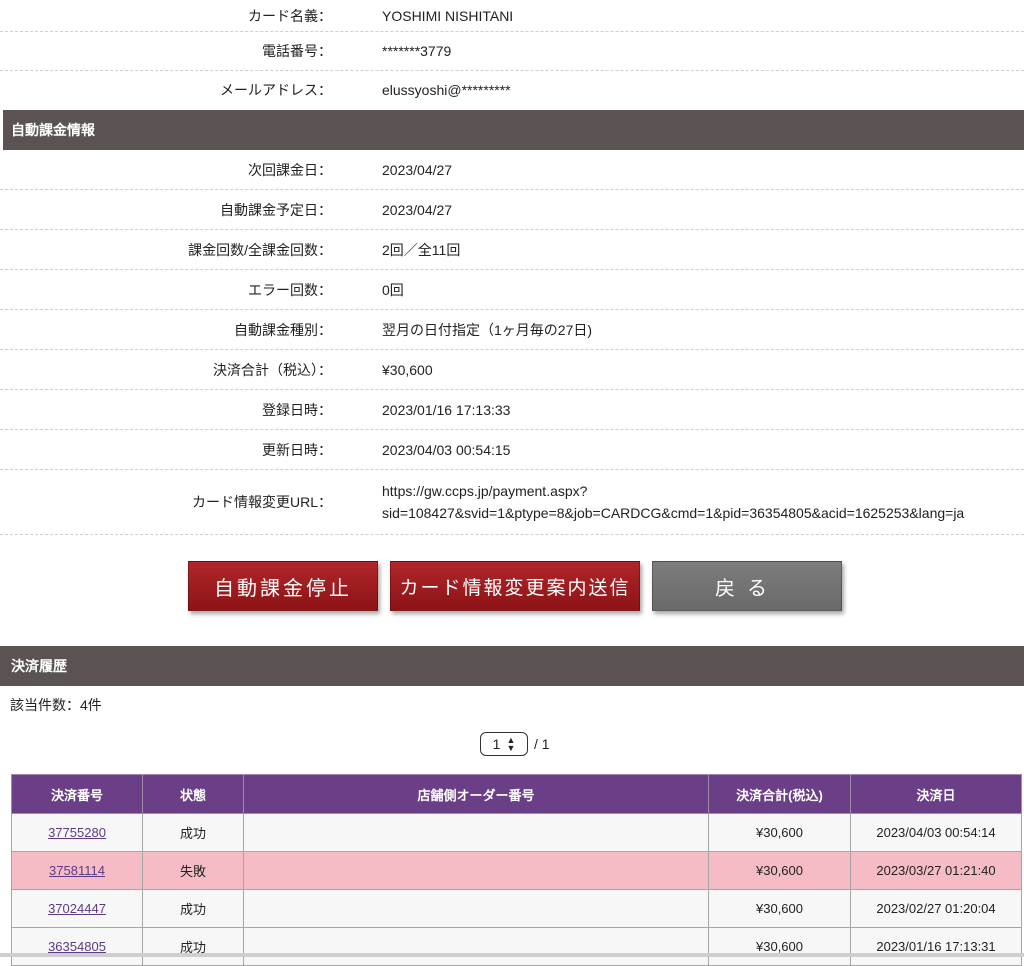 The height and width of the screenshot is (966, 1024). I want to click on info-row-error-count: エラー回数： 0回, so click(512, 290).